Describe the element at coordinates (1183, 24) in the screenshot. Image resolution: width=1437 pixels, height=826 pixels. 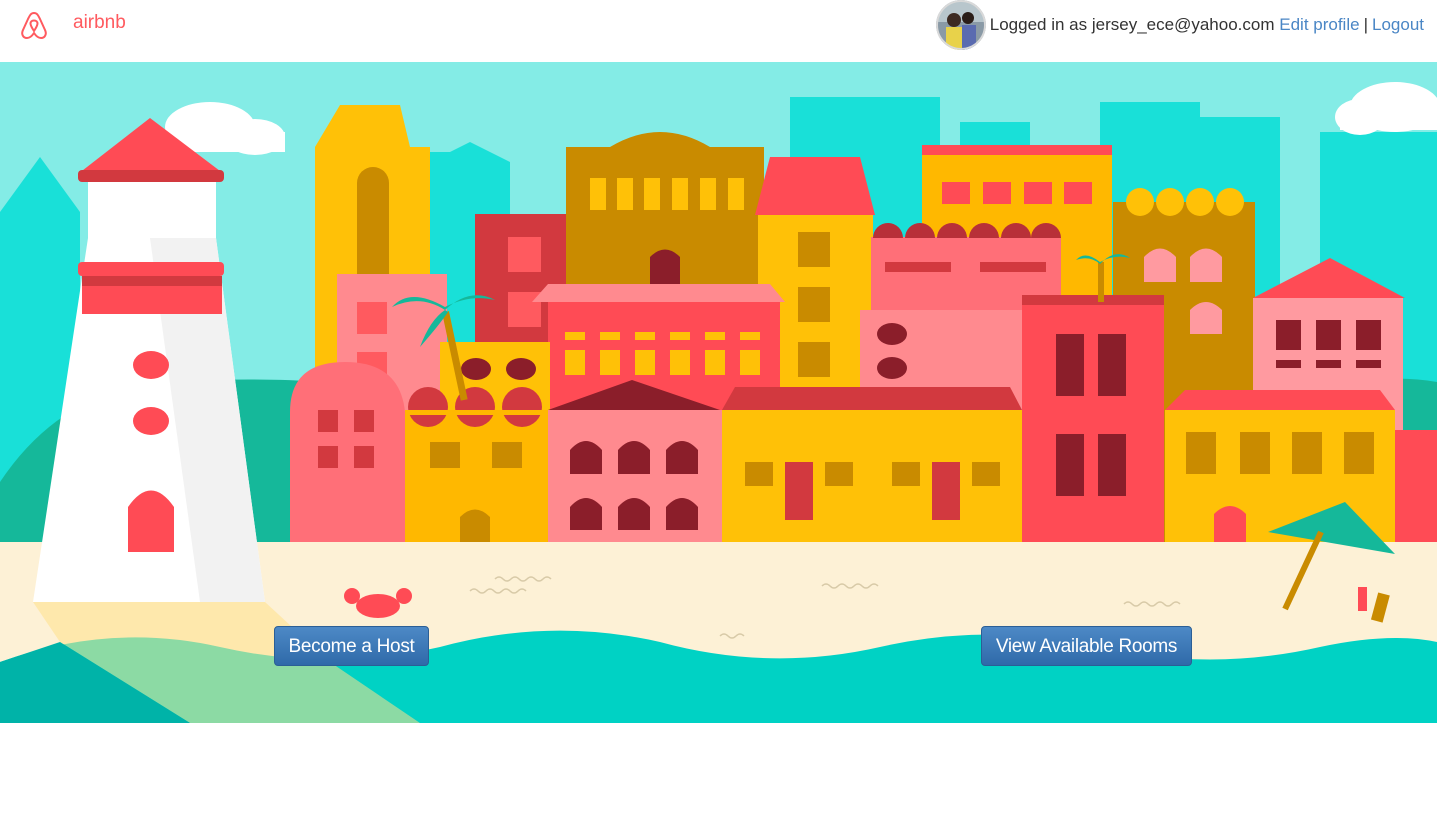
I see `user-email: jersey_ece@yahoo.com` at that location.